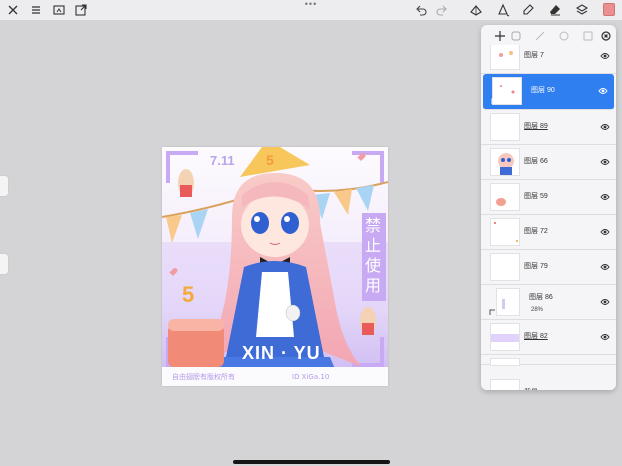 Image resolution: width=622 pixels, height=466 pixels. What do you see at coordinates (188, 294) in the screenshot?
I see `cake-number: 5` at bounding box center [188, 294].